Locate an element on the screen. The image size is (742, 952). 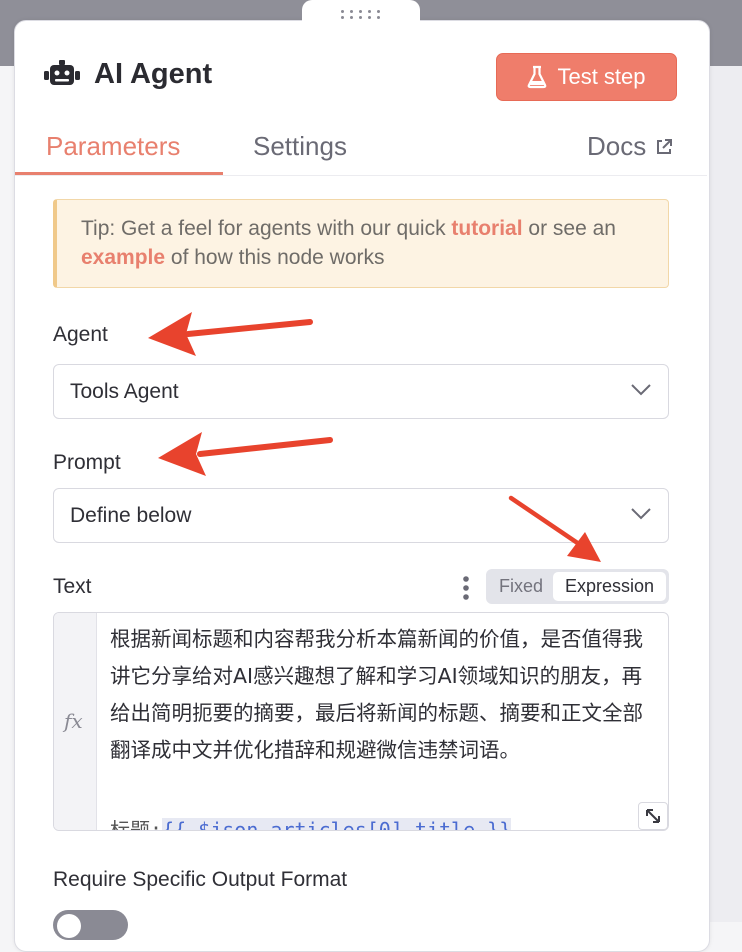
annotation-arrow-prompt is located at coordinates (245, 454).